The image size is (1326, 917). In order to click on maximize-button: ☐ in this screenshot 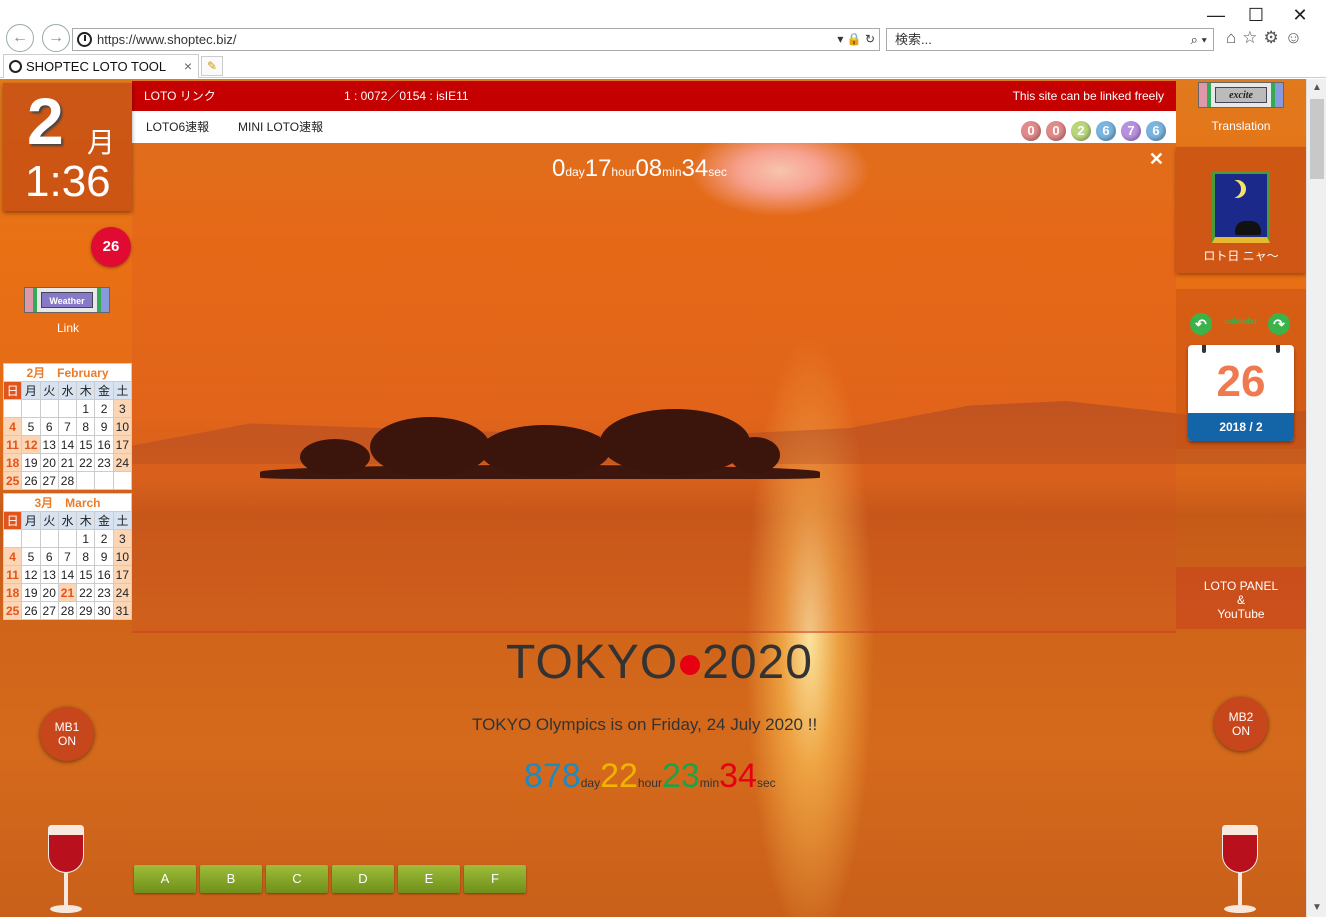, I will do `click(1256, 15)`.